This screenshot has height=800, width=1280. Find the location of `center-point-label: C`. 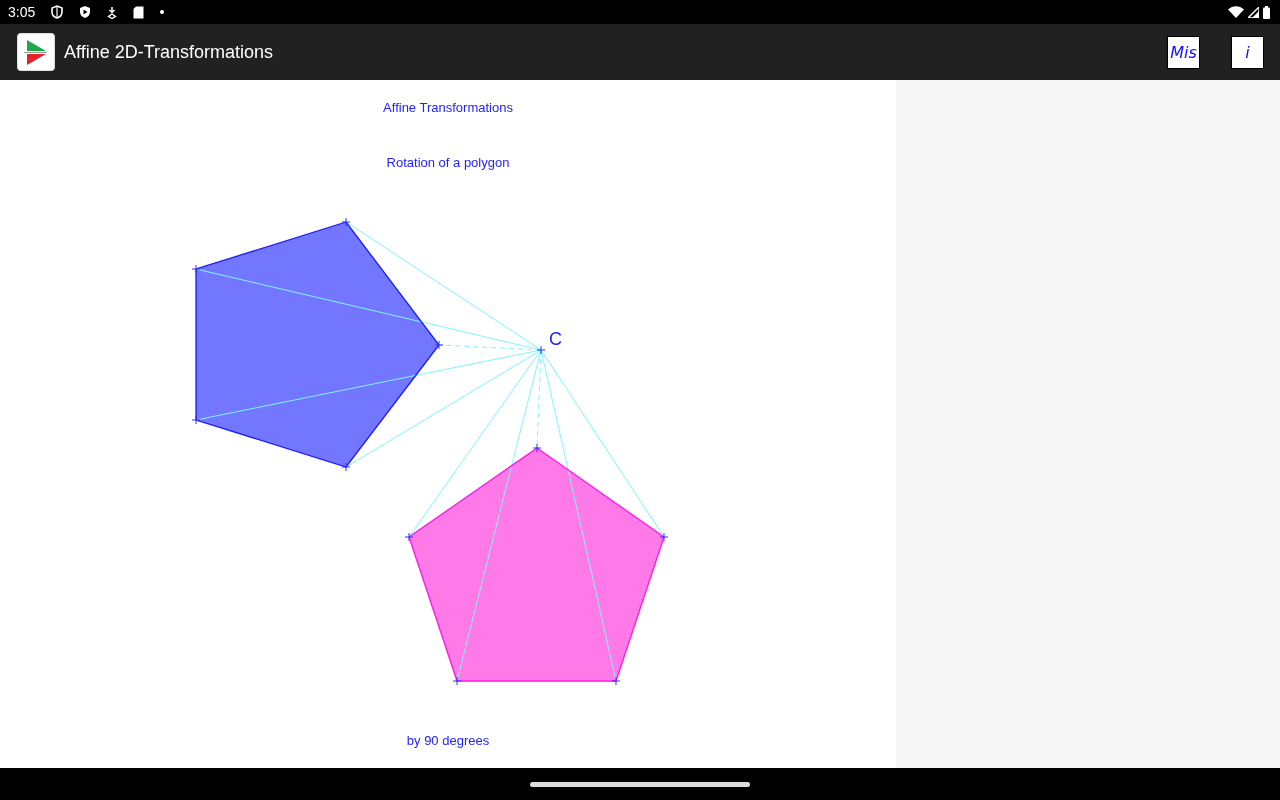

center-point-label: C is located at coordinates (555, 339).